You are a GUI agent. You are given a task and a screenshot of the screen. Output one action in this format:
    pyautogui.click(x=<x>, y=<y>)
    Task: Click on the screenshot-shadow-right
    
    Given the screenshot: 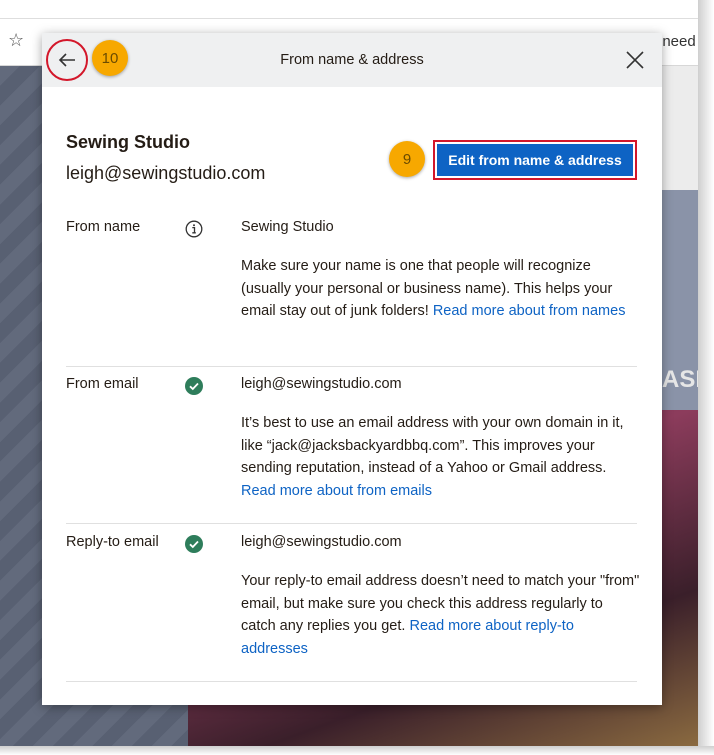 What is the action you would take?
    pyautogui.click(x=706, y=377)
    